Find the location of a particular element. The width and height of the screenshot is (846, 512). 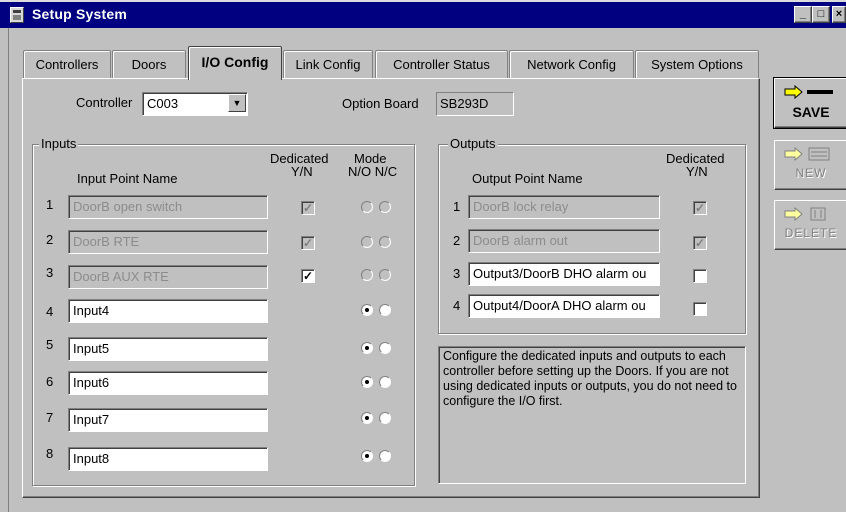

option-board-label: Option Board is located at coordinates (380, 103).